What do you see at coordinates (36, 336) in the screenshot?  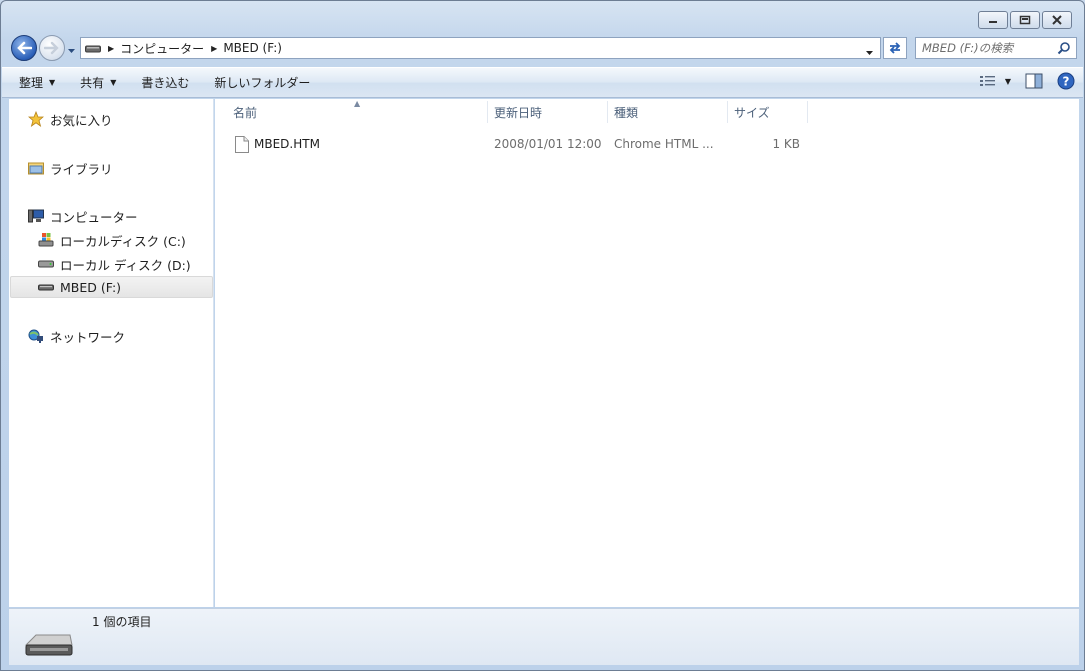 I see `network-icon` at bounding box center [36, 336].